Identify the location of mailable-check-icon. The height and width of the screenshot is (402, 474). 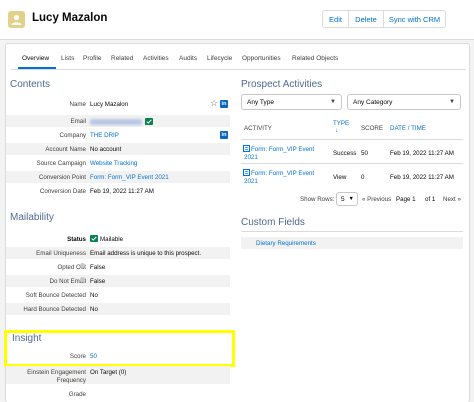
(94, 238).